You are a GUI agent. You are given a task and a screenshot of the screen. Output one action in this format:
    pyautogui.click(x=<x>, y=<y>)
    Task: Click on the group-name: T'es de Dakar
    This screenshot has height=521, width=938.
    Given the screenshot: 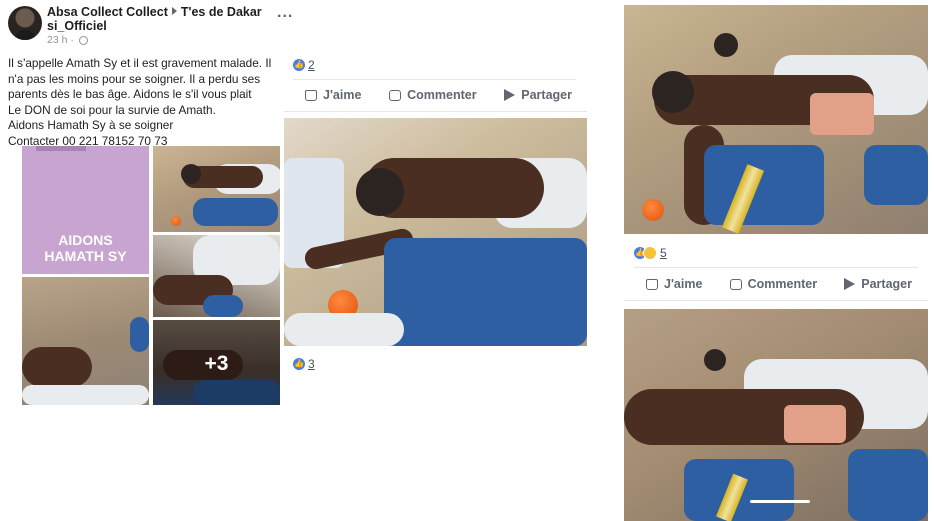 What is the action you would take?
    pyautogui.click(x=221, y=12)
    